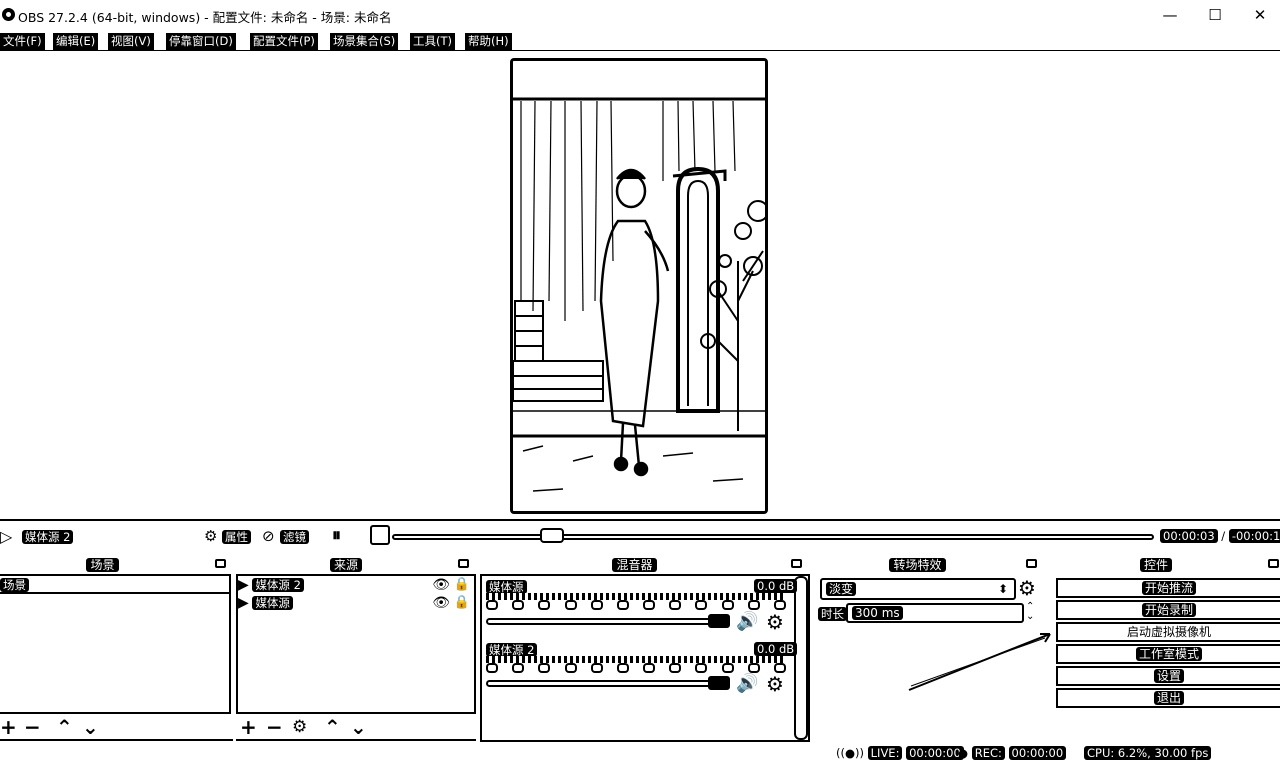  I want to click on source-down-icon: ⌄, so click(358, 727).